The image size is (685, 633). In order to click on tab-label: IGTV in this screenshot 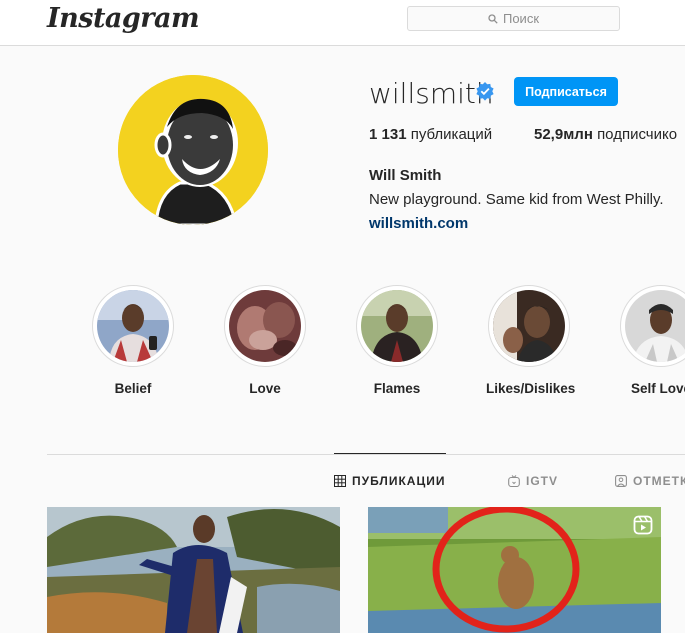, I will do `click(542, 481)`.